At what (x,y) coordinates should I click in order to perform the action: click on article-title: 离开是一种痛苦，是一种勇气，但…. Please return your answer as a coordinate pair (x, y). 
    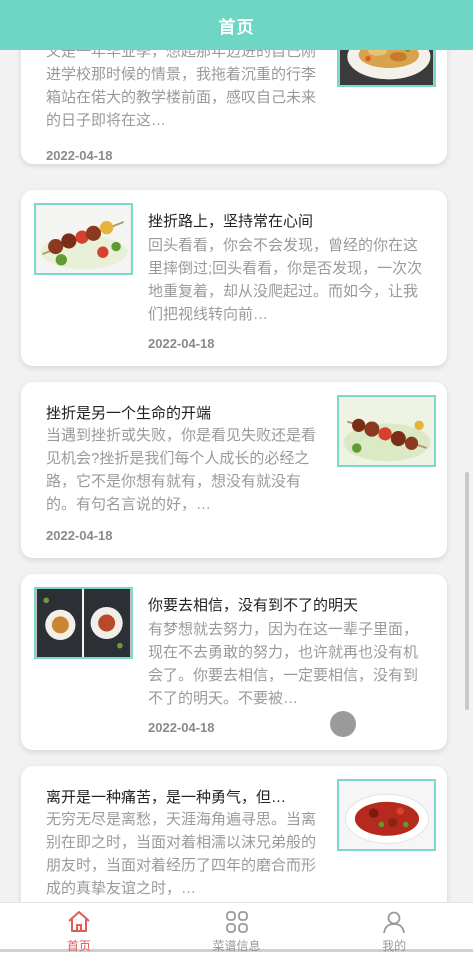
    Looking at the image, I should click on (166, 797).